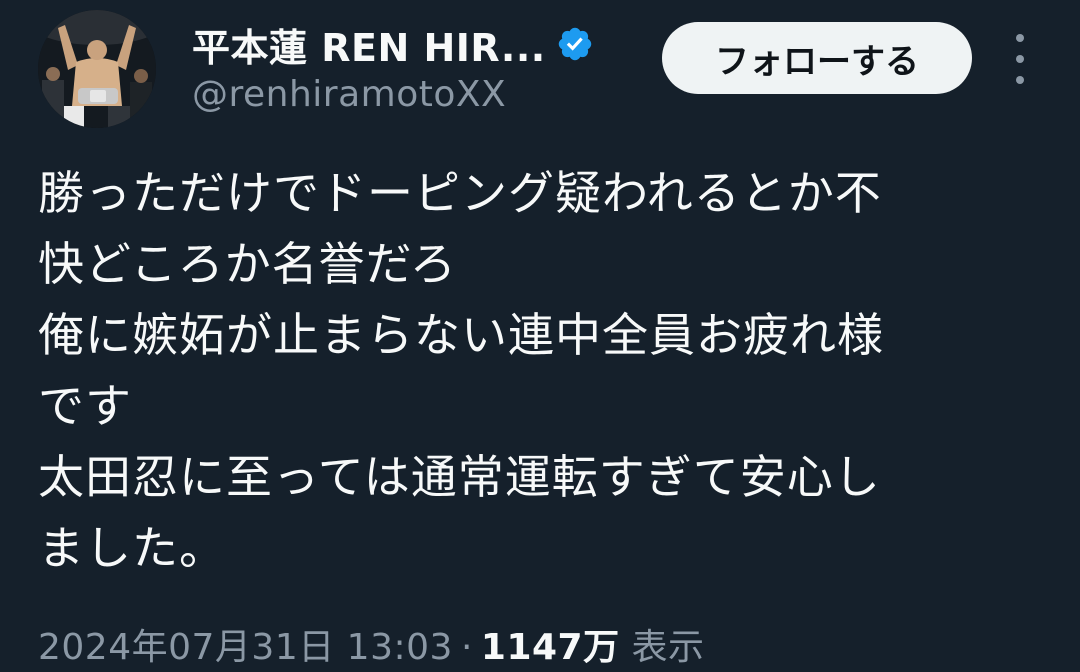 The image size is (1080, 672). I want to click on tweet-text-line: 太田忍に至っては通常運転すぎて安心し, so click(459, 477).